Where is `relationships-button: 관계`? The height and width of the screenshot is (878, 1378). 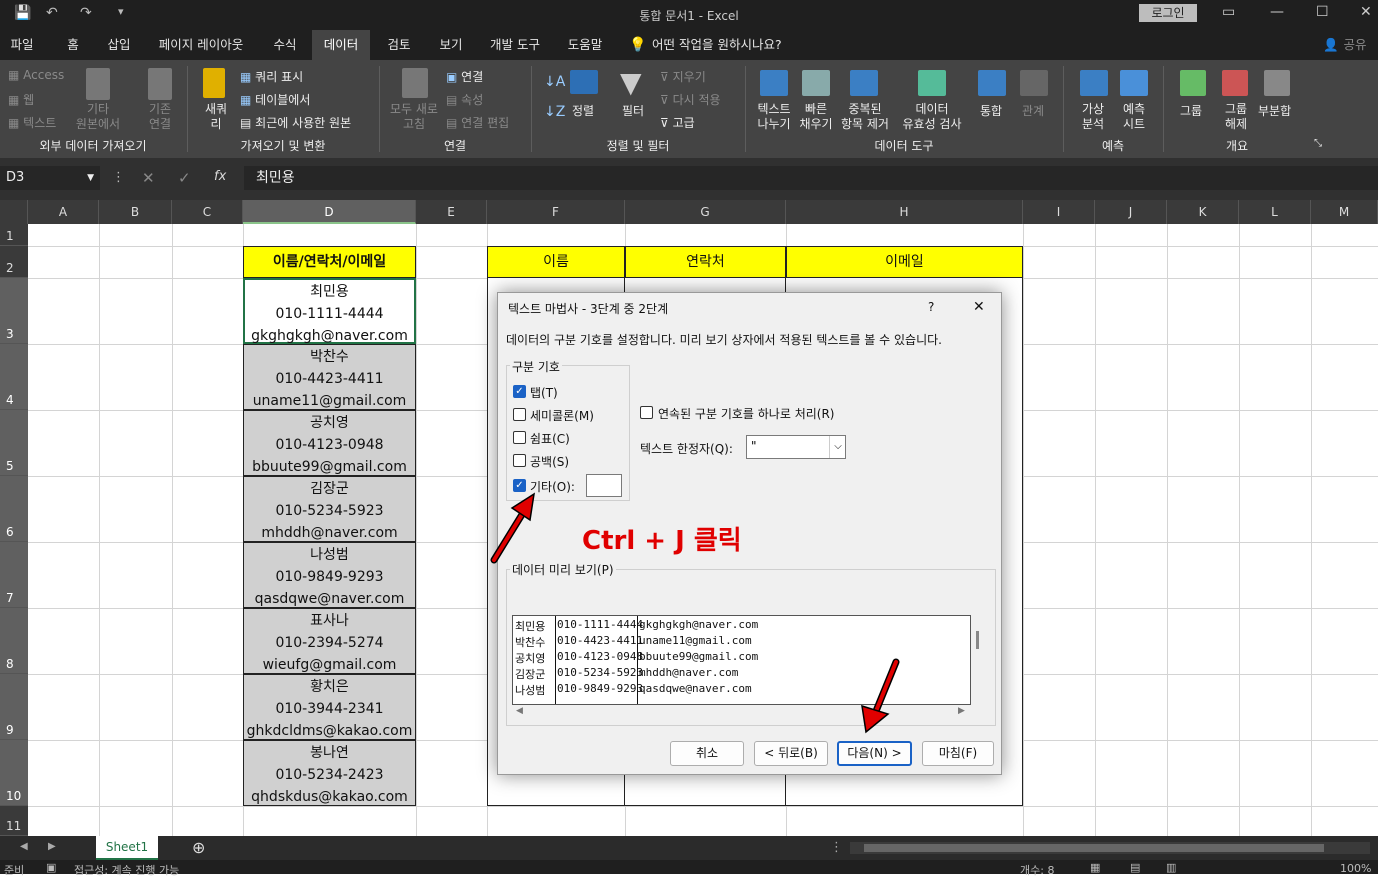 relationships-button: 관계 is located at coordinates (1033, 110).